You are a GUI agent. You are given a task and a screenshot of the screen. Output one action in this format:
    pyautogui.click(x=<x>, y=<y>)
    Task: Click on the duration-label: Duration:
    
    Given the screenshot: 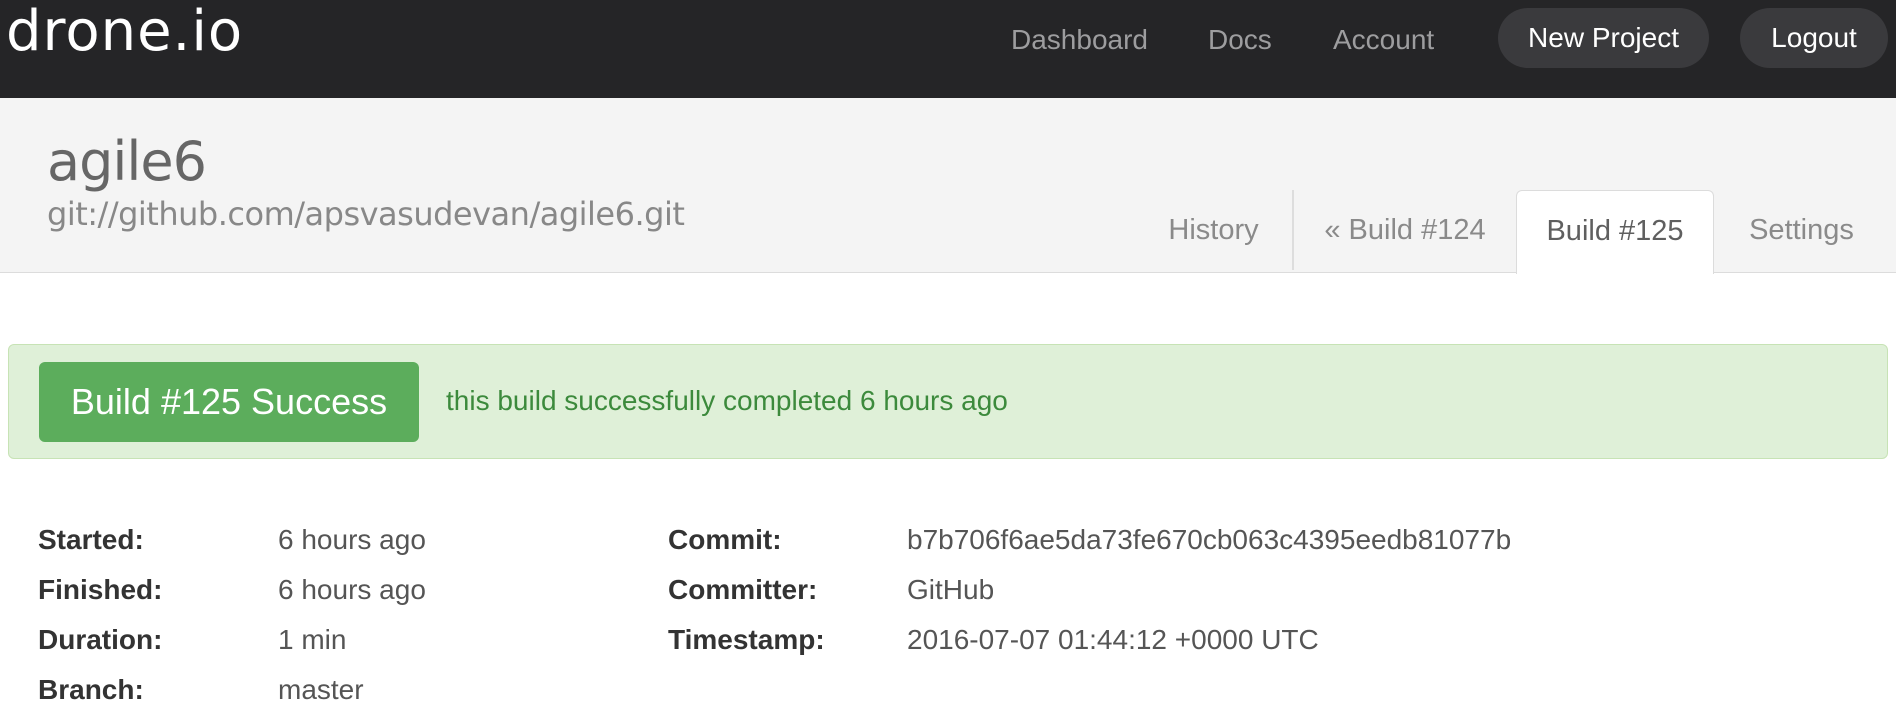 What is the action you would take?
    pyautogui.click(x=100, y=639)
    